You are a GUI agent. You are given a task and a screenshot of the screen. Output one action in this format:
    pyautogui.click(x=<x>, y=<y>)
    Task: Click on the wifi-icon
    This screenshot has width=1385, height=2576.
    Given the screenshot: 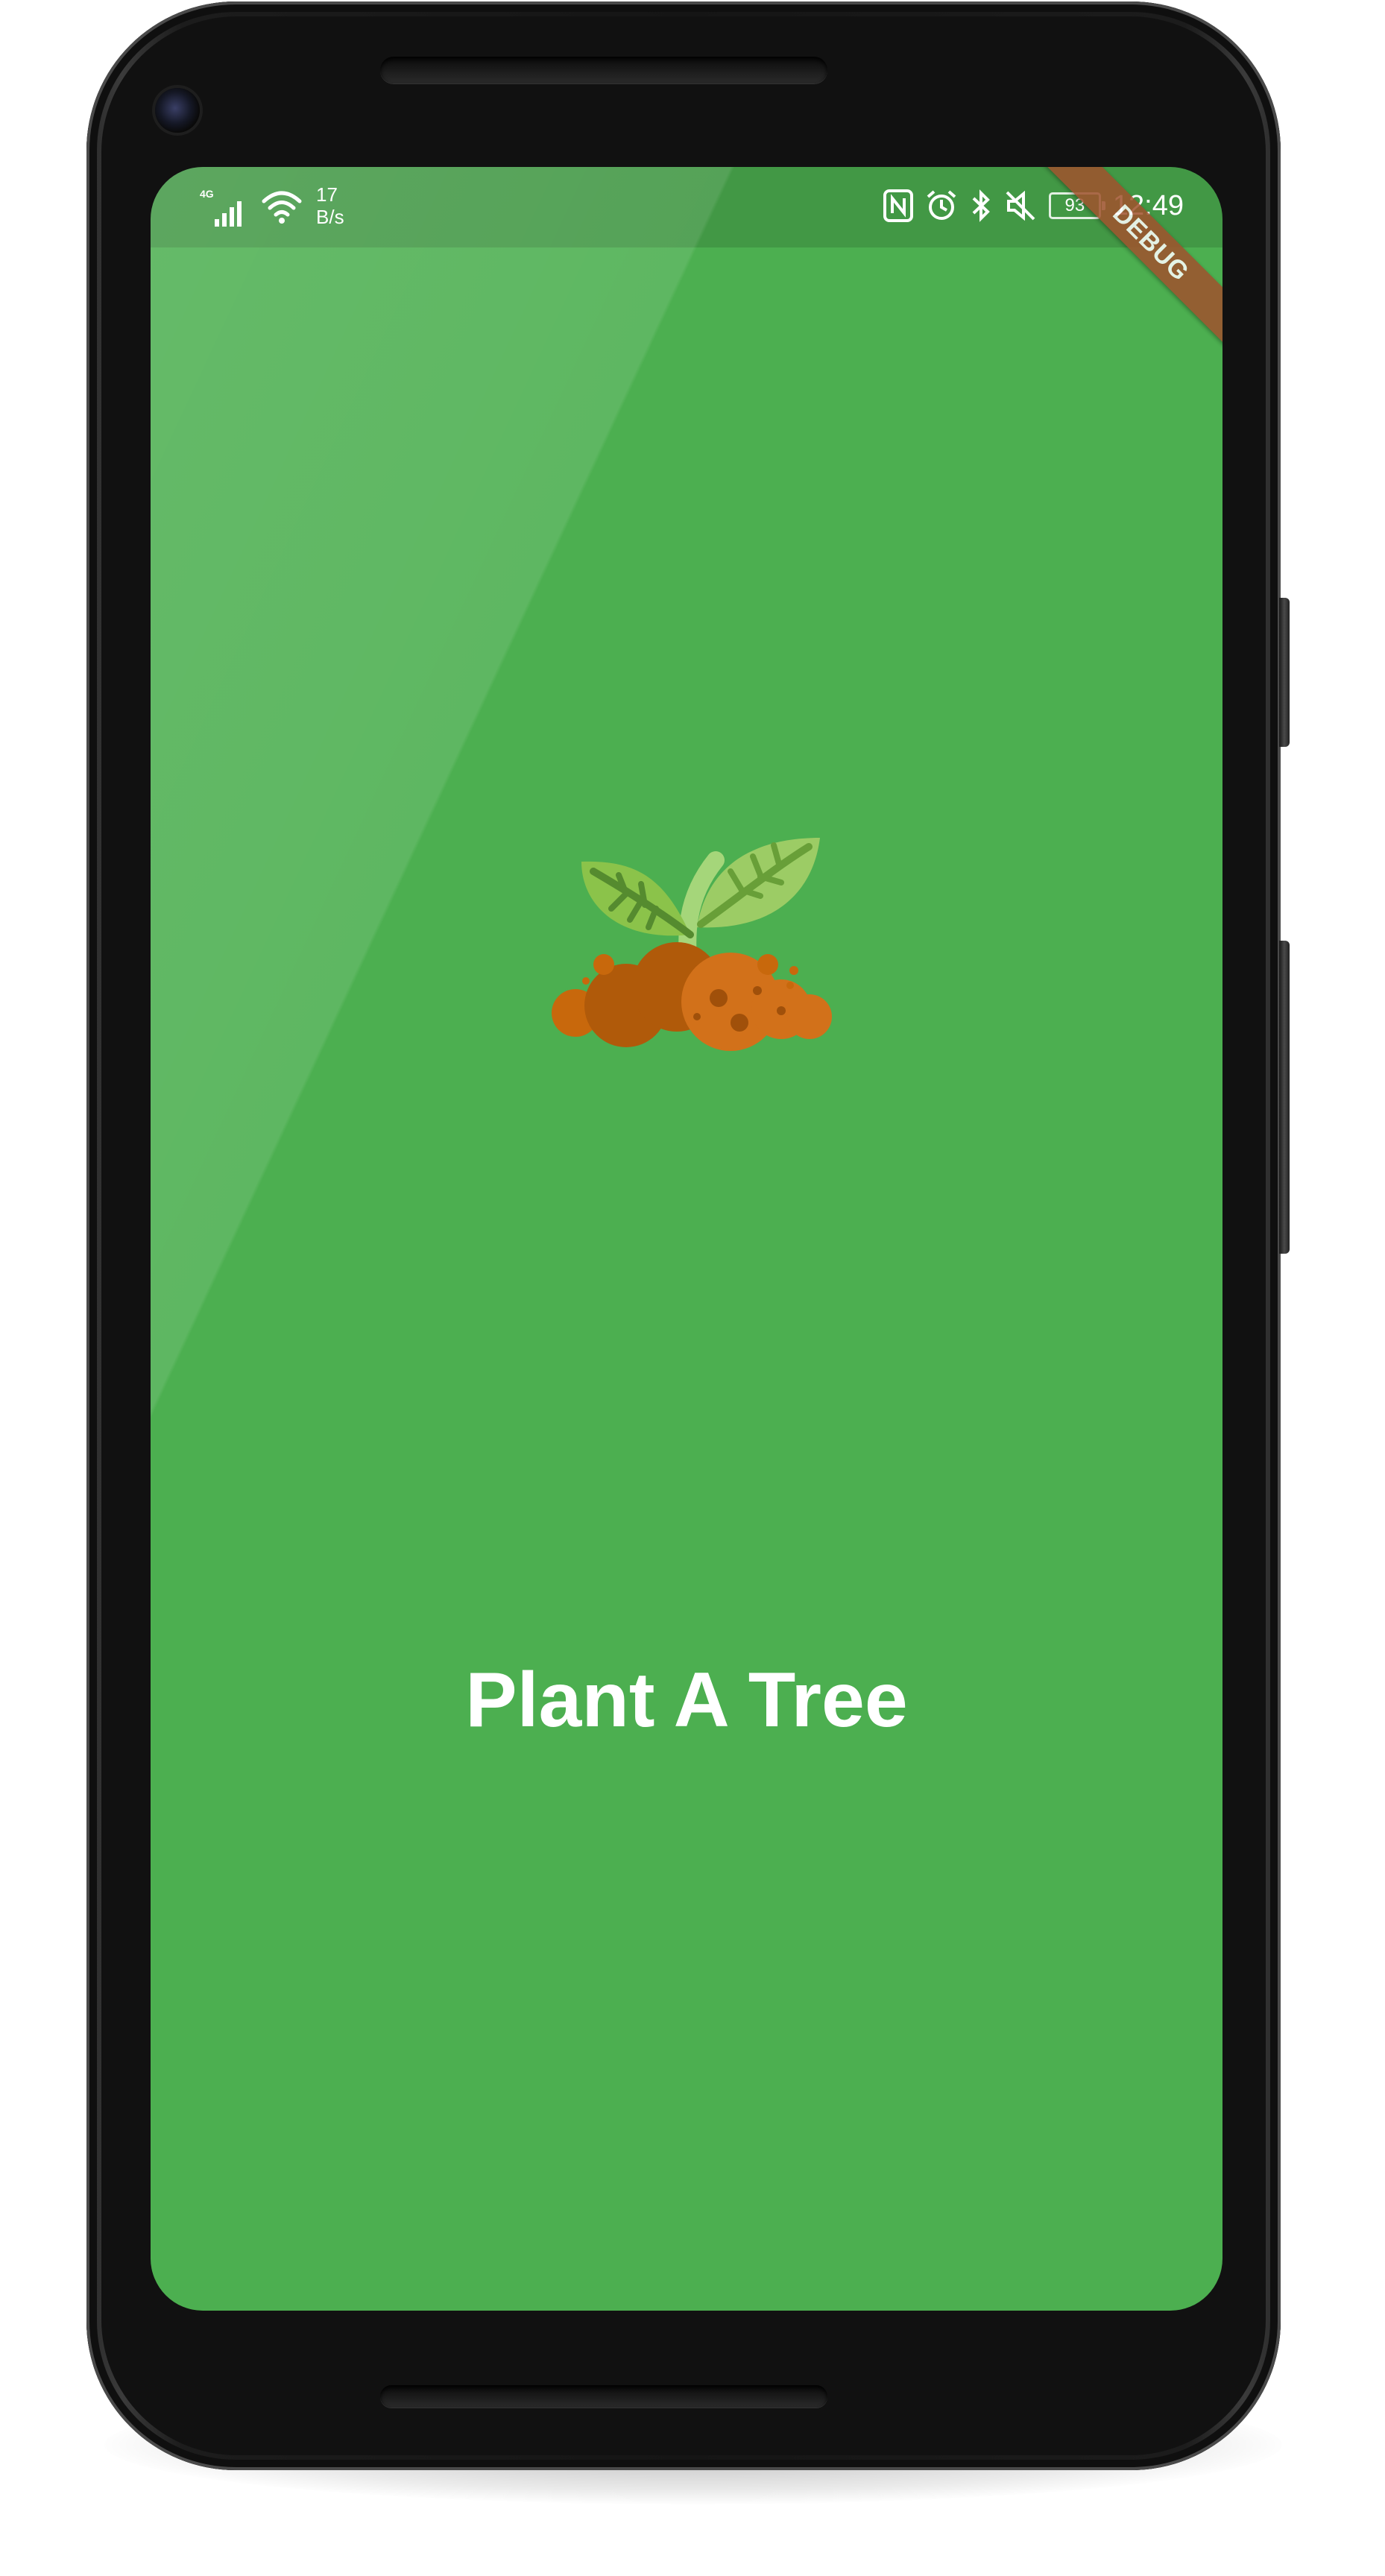 What is the action you would take?
    pyautogui.click(x=282, y=207)
    